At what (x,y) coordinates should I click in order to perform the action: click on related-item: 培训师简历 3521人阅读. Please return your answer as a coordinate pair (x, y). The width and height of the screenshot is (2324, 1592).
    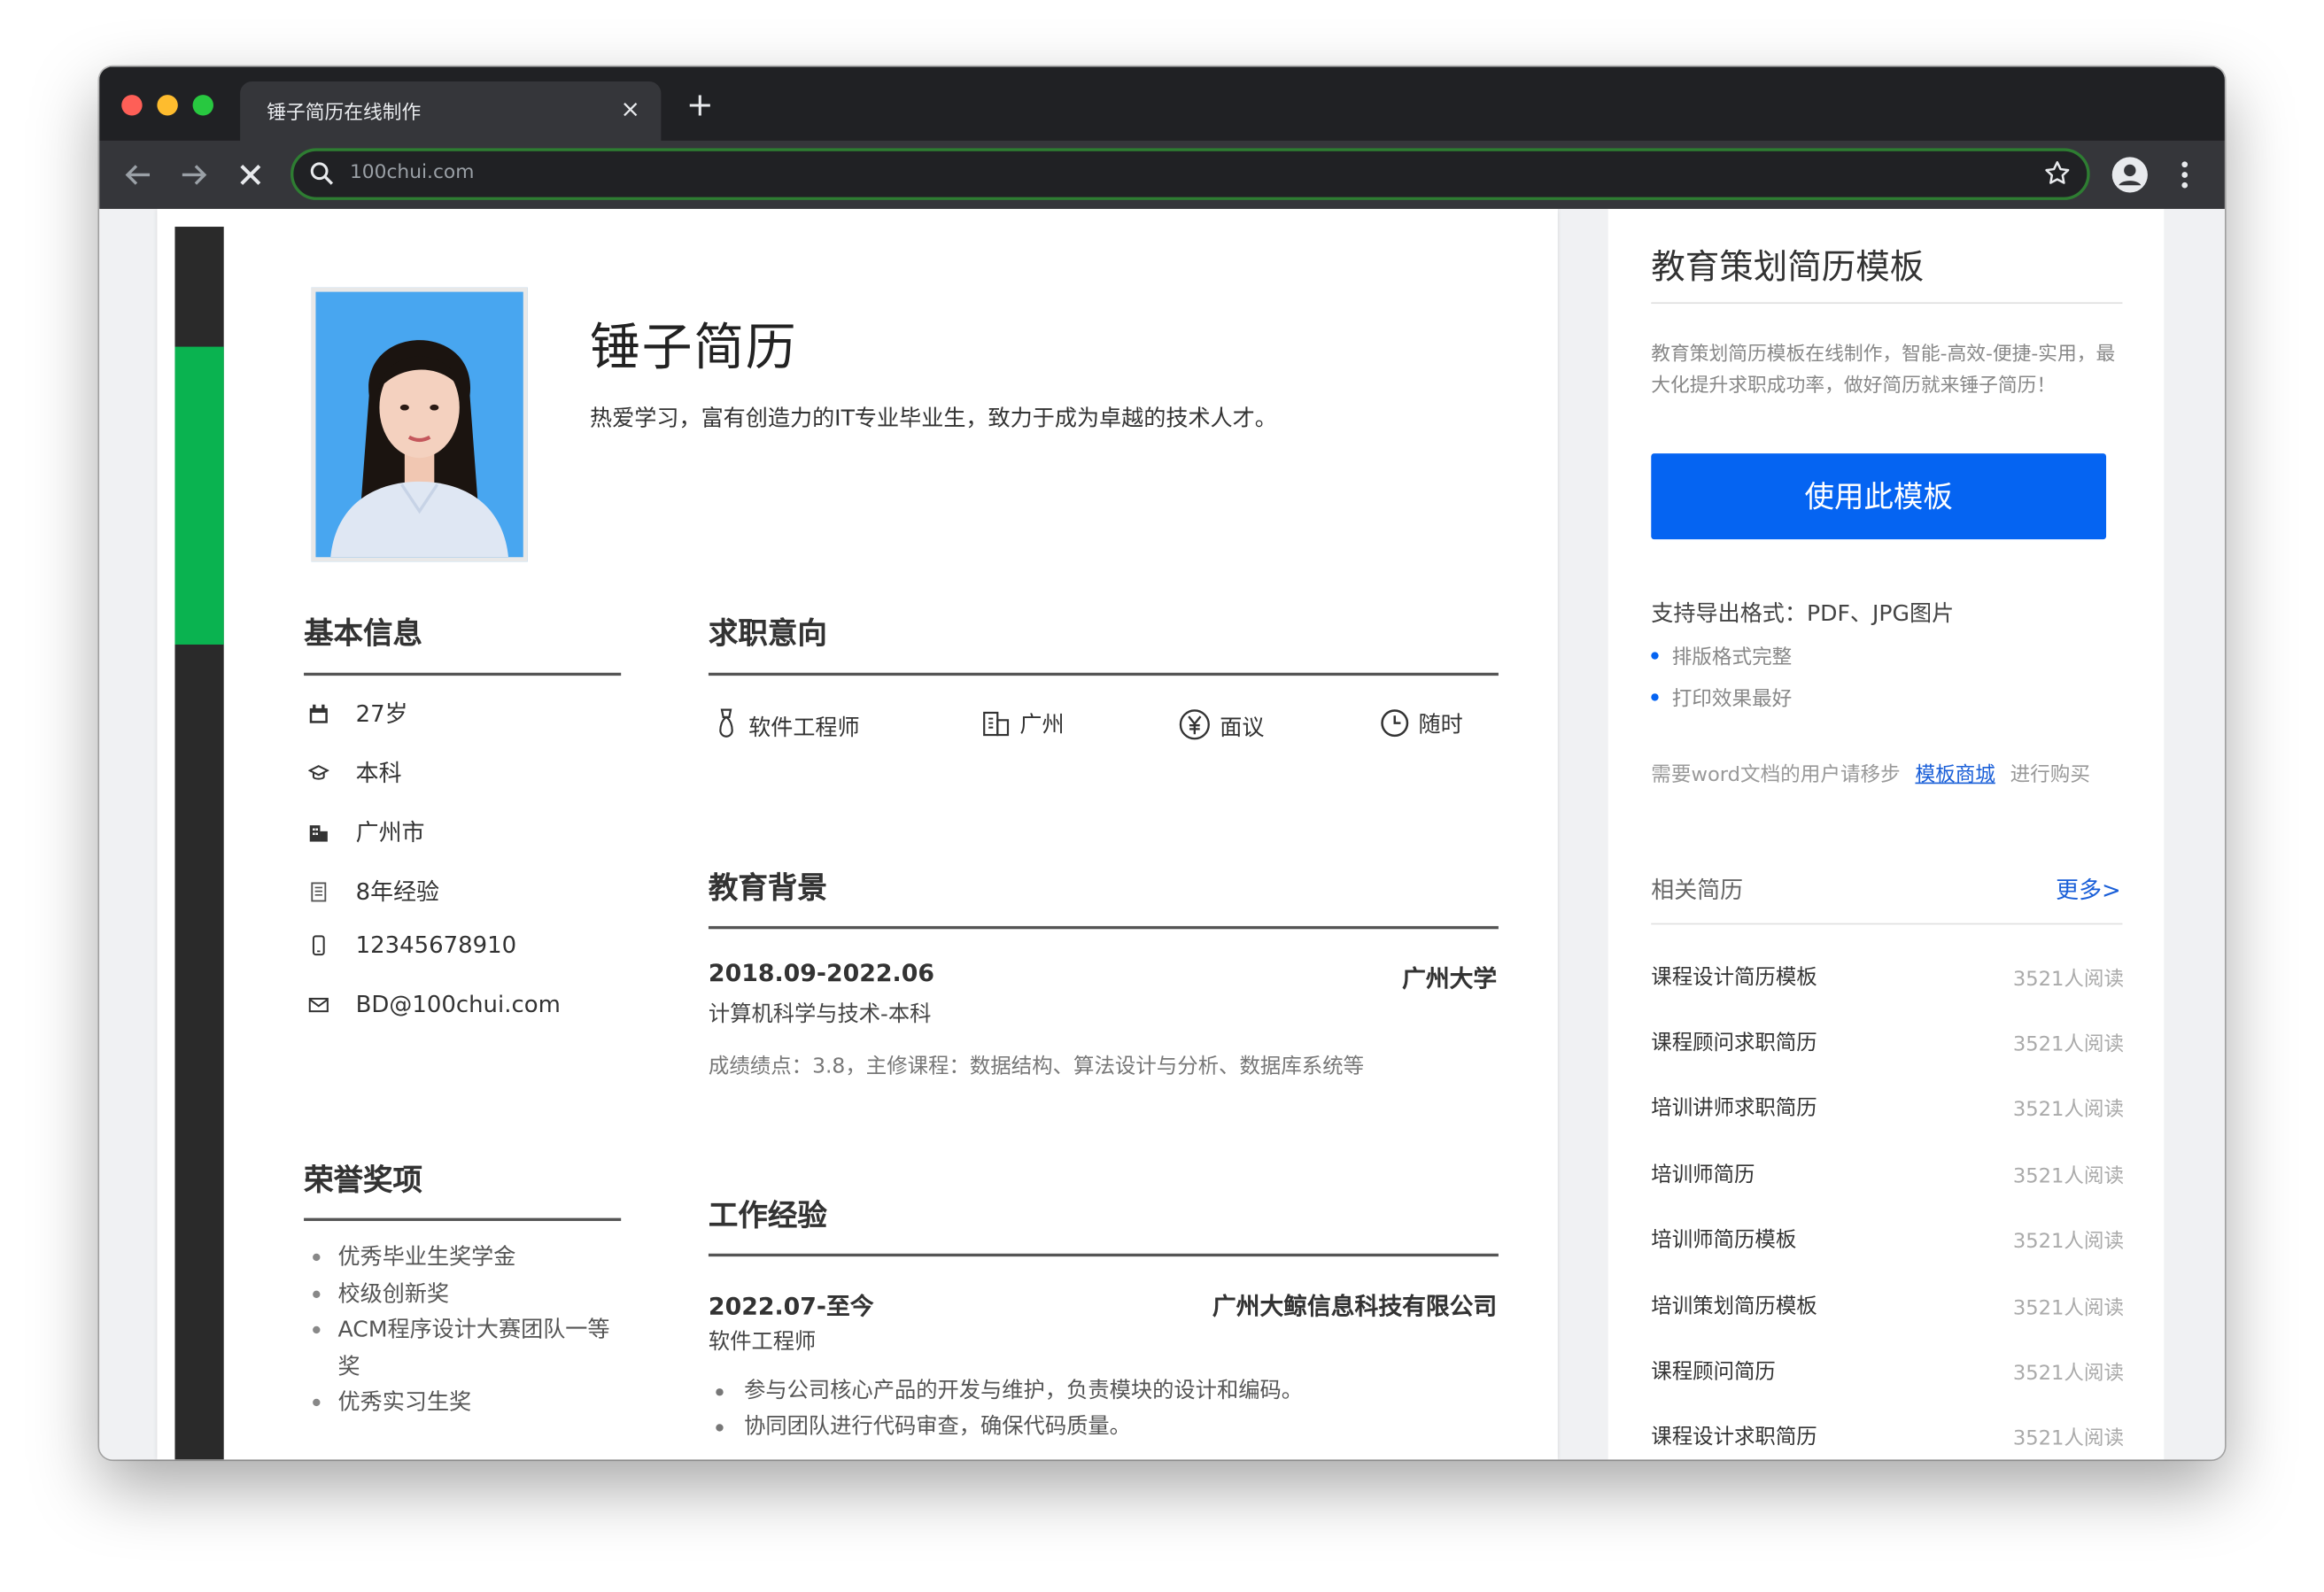
    Looking at the image, I should click on (1887, 1173).